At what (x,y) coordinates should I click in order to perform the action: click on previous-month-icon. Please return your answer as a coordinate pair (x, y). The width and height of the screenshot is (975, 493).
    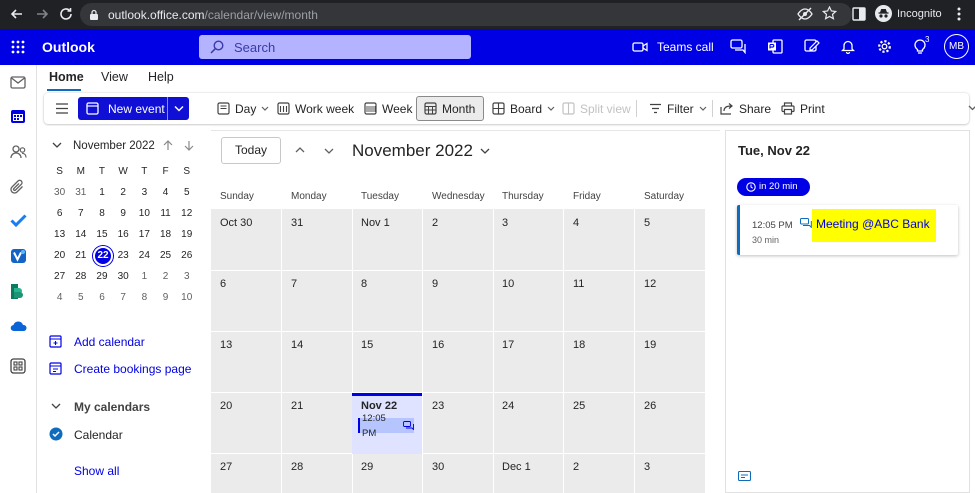
    Looking at the image, I should click on (300, 149).